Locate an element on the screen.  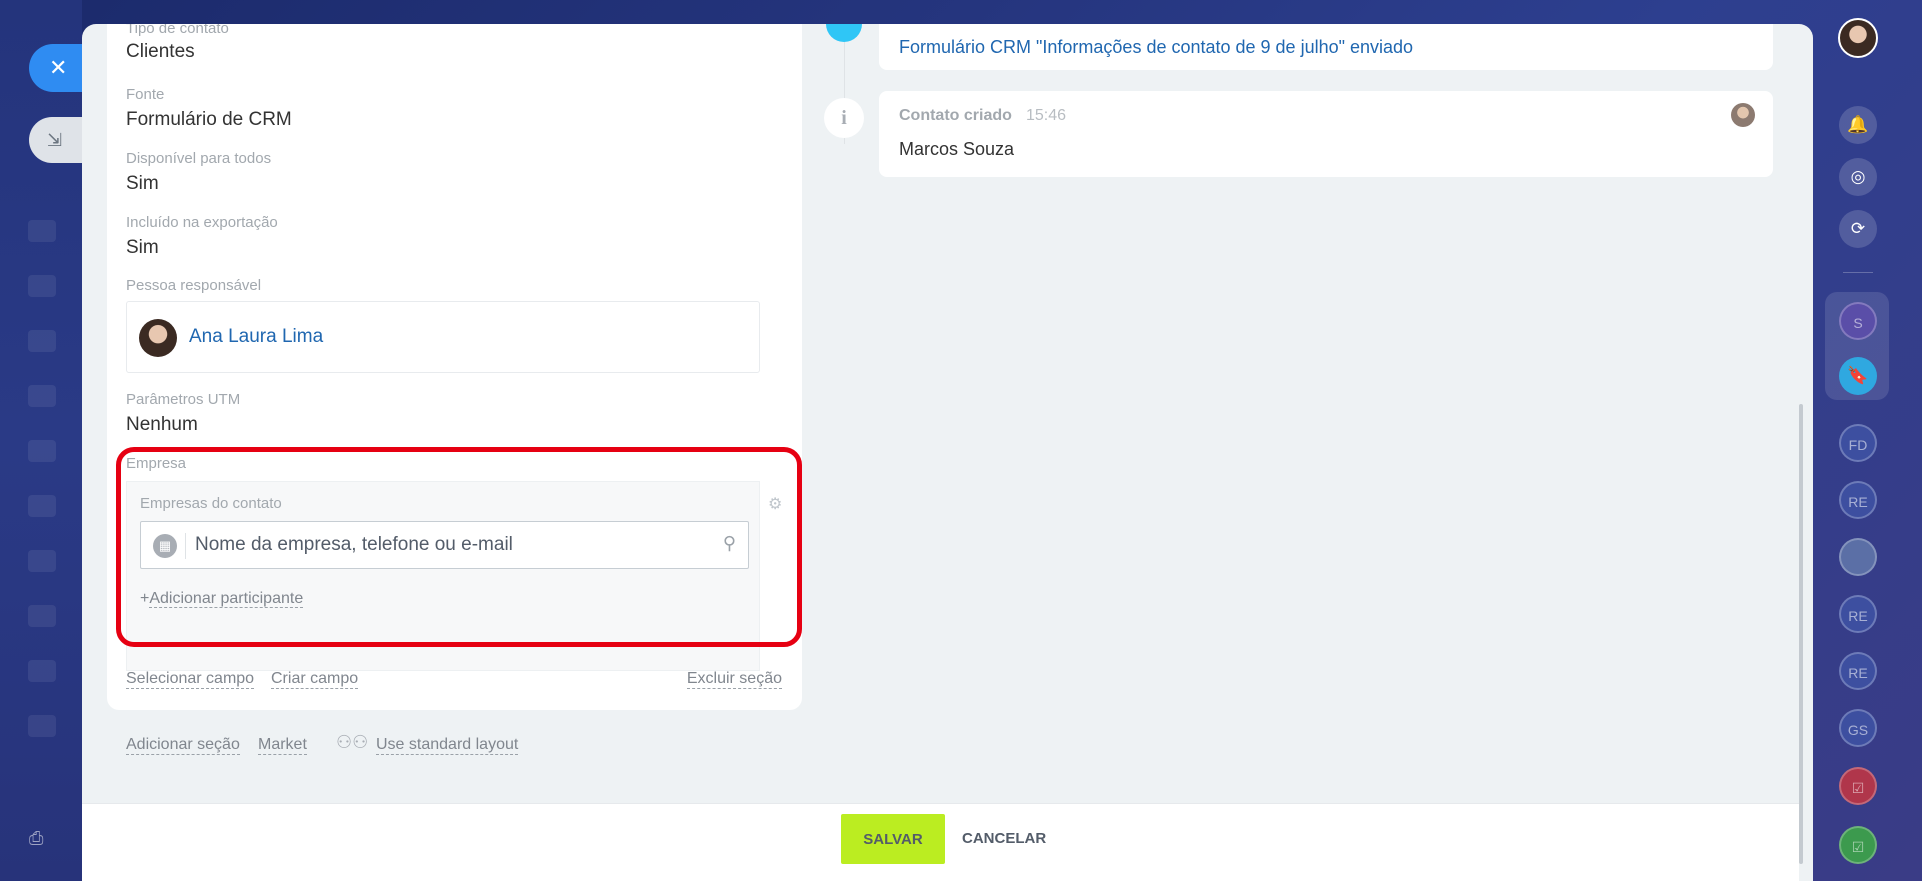
cancel-button: CANCELAR is located at coordinates (1004, 839).